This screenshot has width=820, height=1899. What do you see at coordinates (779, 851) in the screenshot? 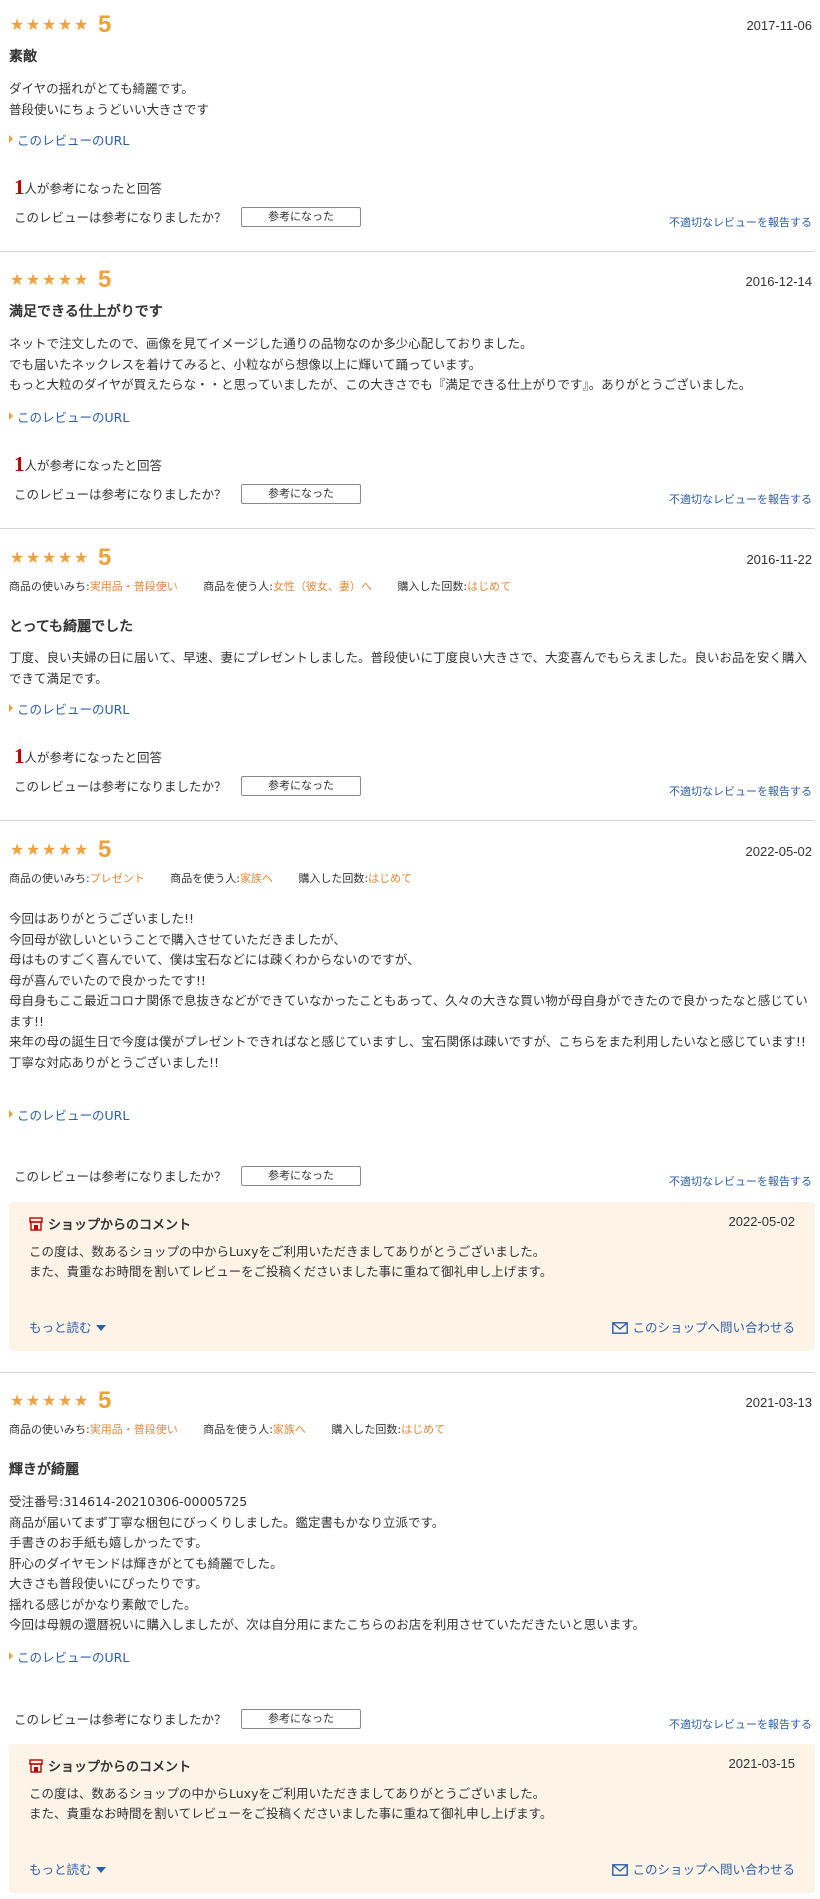
I see `review-date: 2022-05-02` at bounding box center [779, 851].